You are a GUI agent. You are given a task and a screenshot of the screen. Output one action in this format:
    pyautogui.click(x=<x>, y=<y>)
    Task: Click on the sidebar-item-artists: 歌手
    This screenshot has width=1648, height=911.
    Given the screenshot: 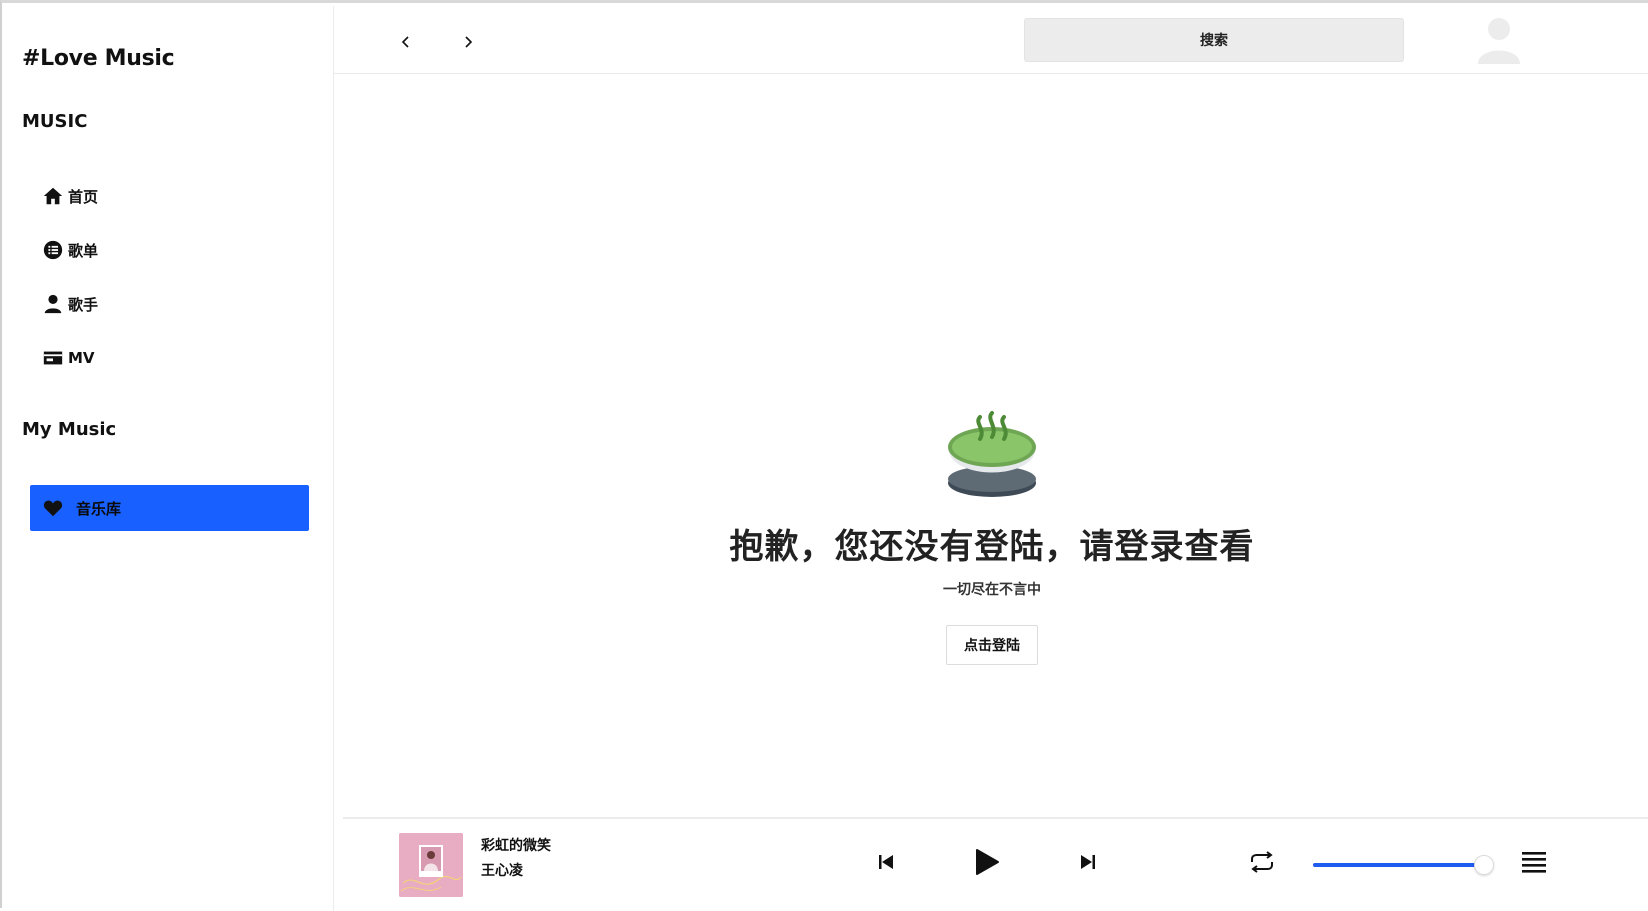 What is the action you would take?
    pyautogui.click(x=70, y=304)
    